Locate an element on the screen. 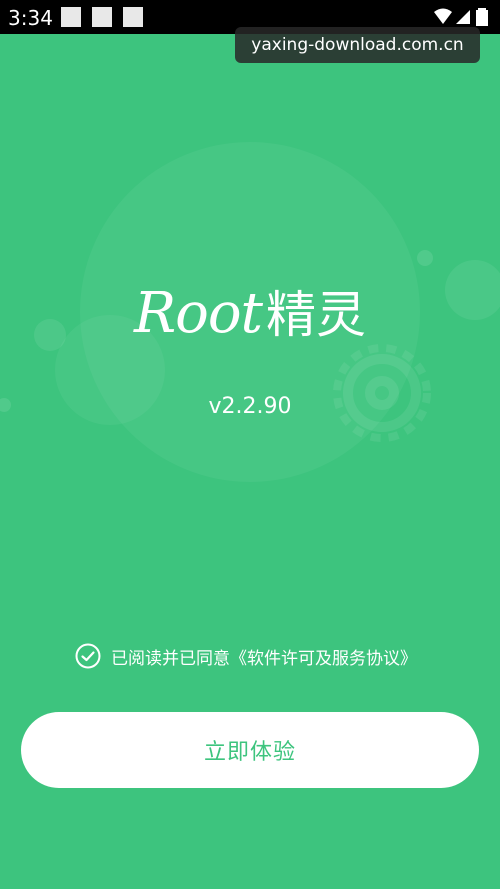  check-circle-icon is located at coordinates (88, 656).